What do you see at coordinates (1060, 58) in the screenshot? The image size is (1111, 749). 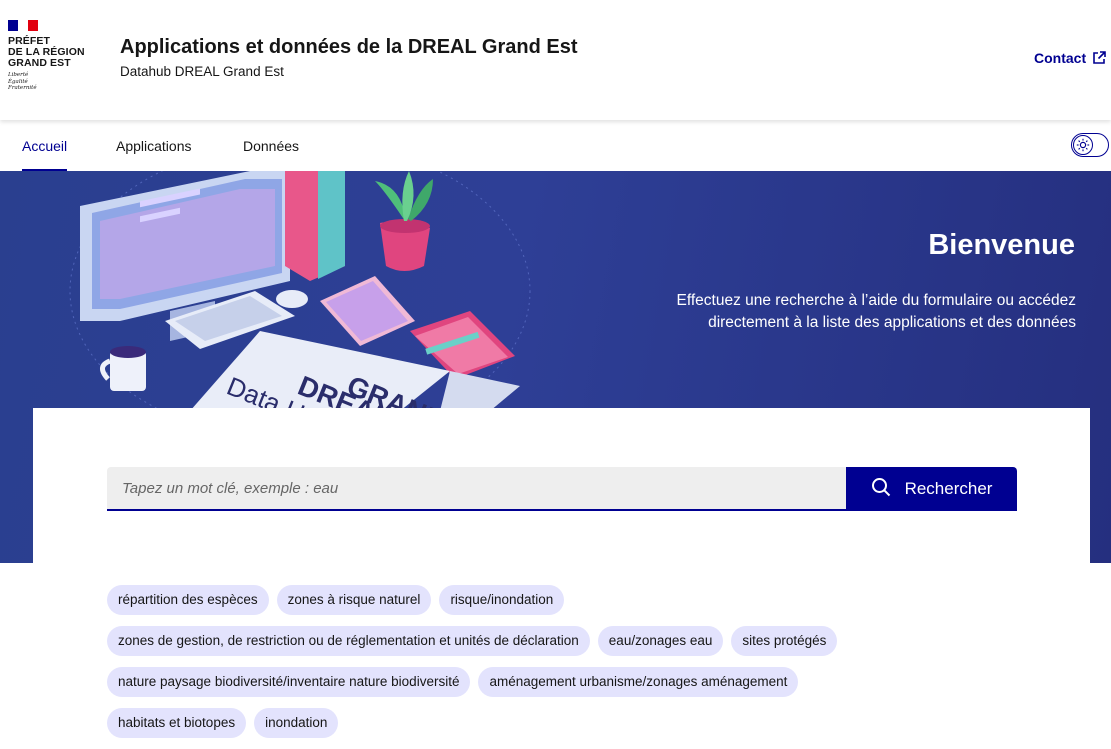 I see `contact-label: Contact` at bounding box center [1060, 58].